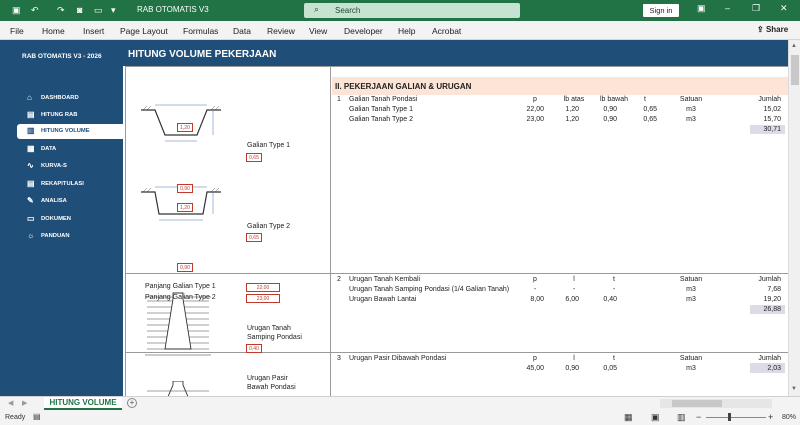 The height and width of the screenshot is (425, 800). I want to click on sheet-tab-hitung-volume: HITUNG VOLUME, so click(83, 403).